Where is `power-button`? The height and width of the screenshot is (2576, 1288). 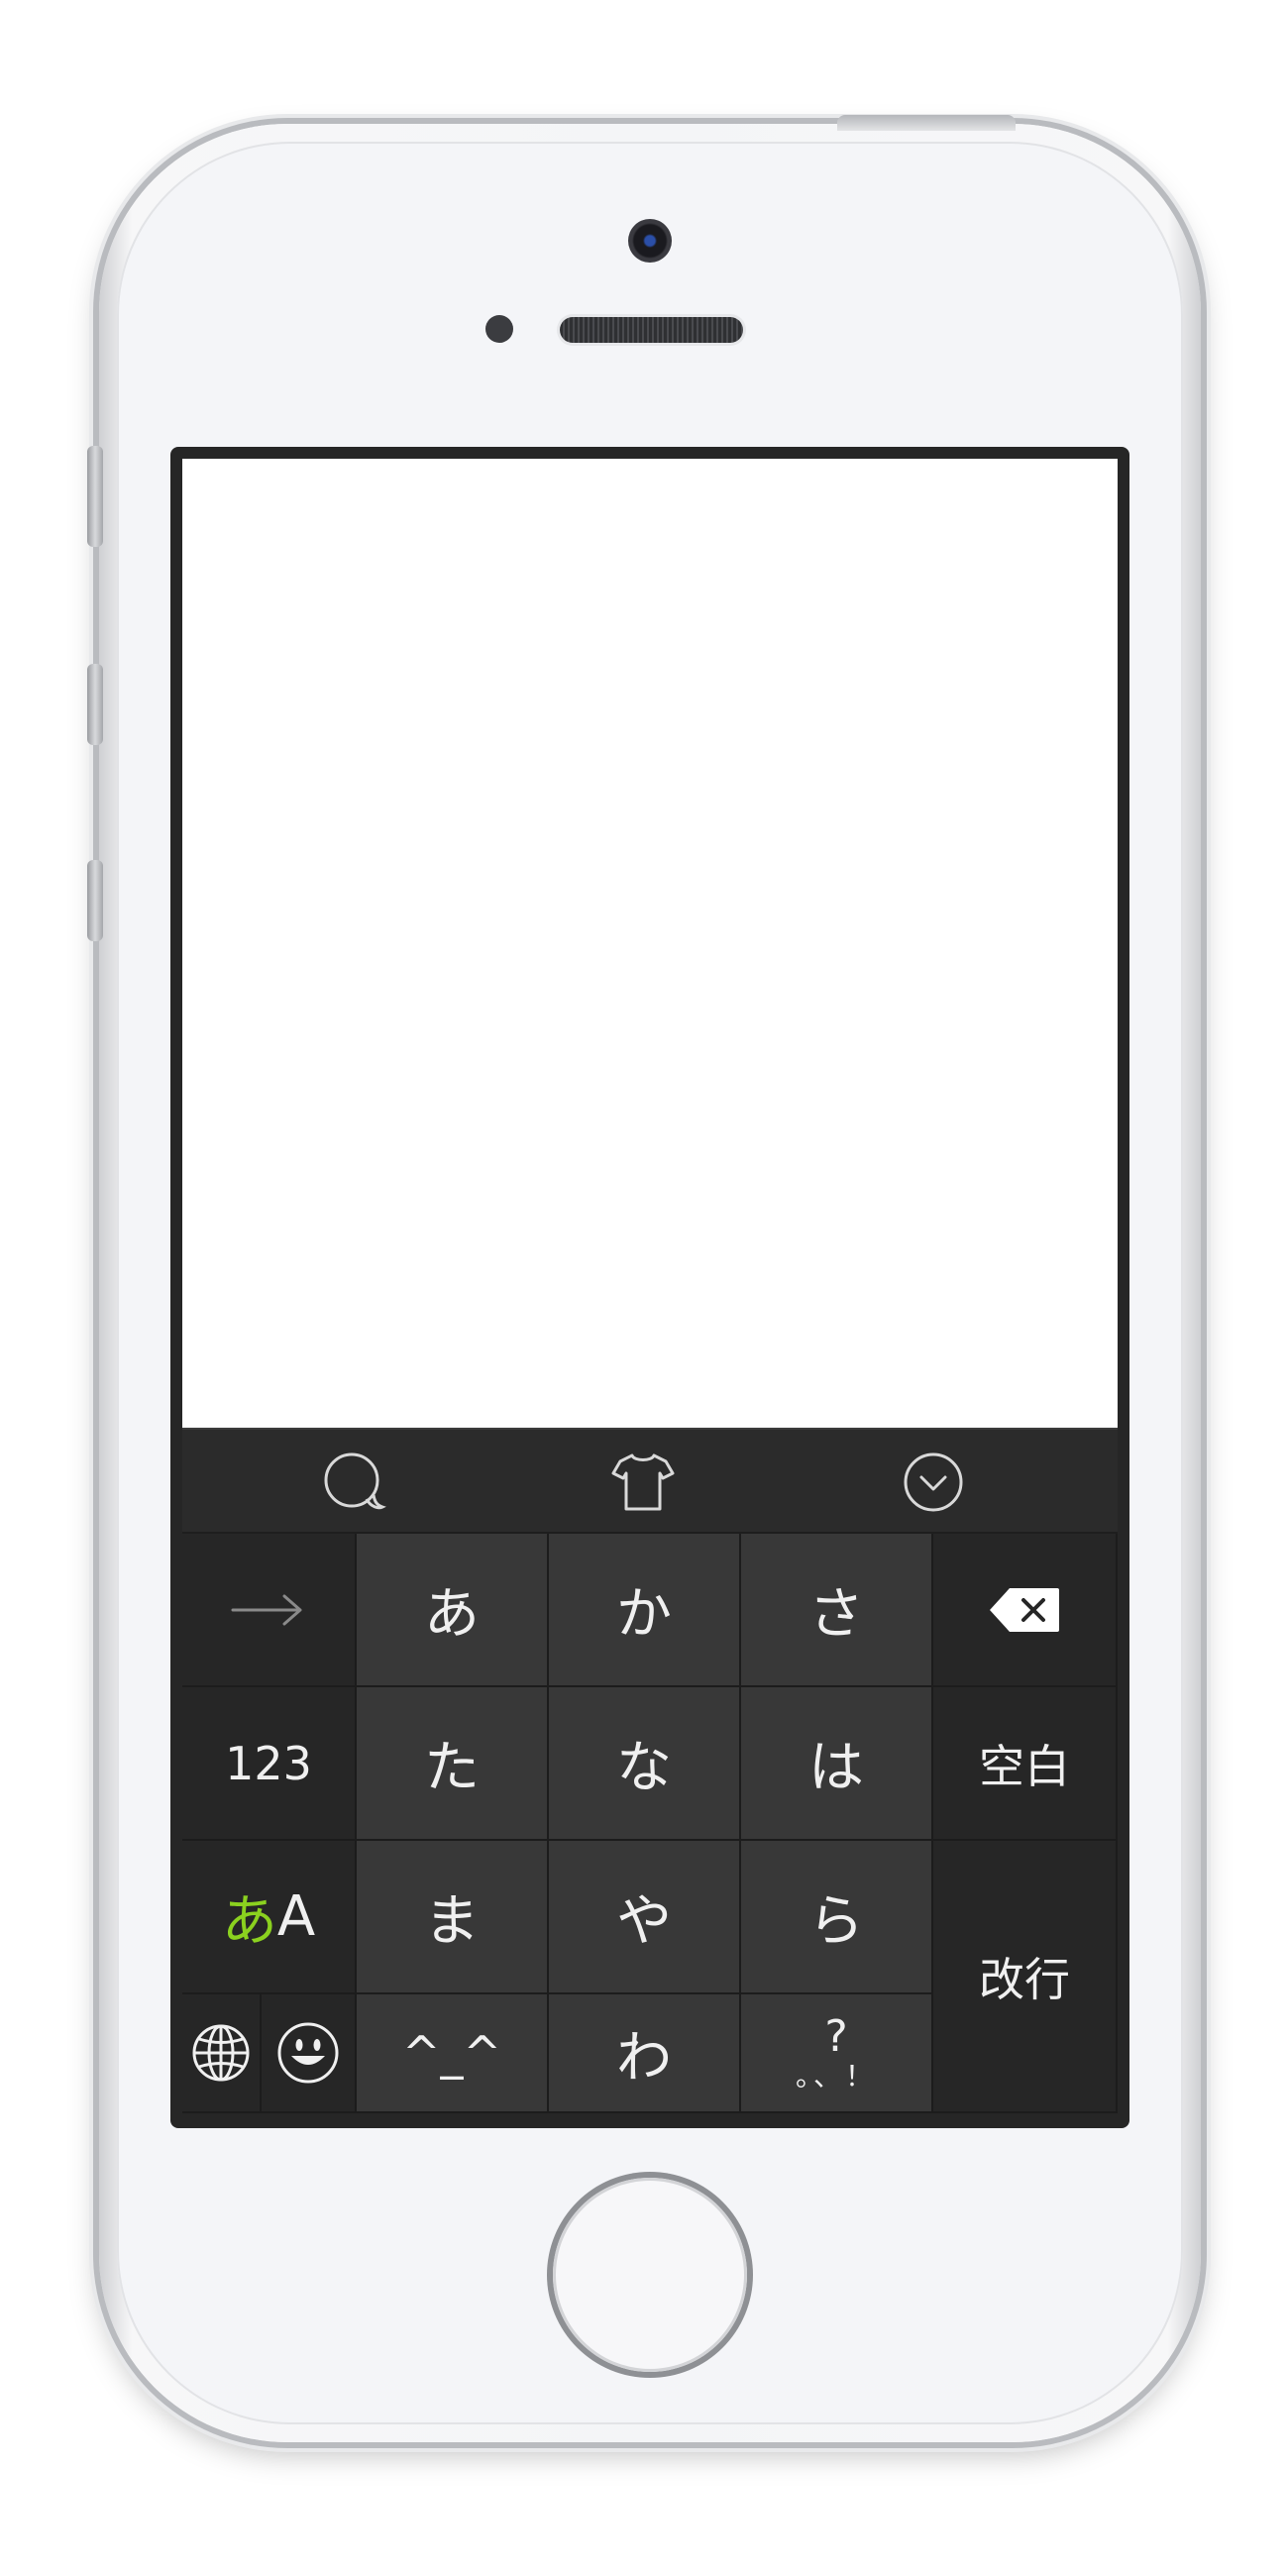
power-button is located at coordinates (927, 123).